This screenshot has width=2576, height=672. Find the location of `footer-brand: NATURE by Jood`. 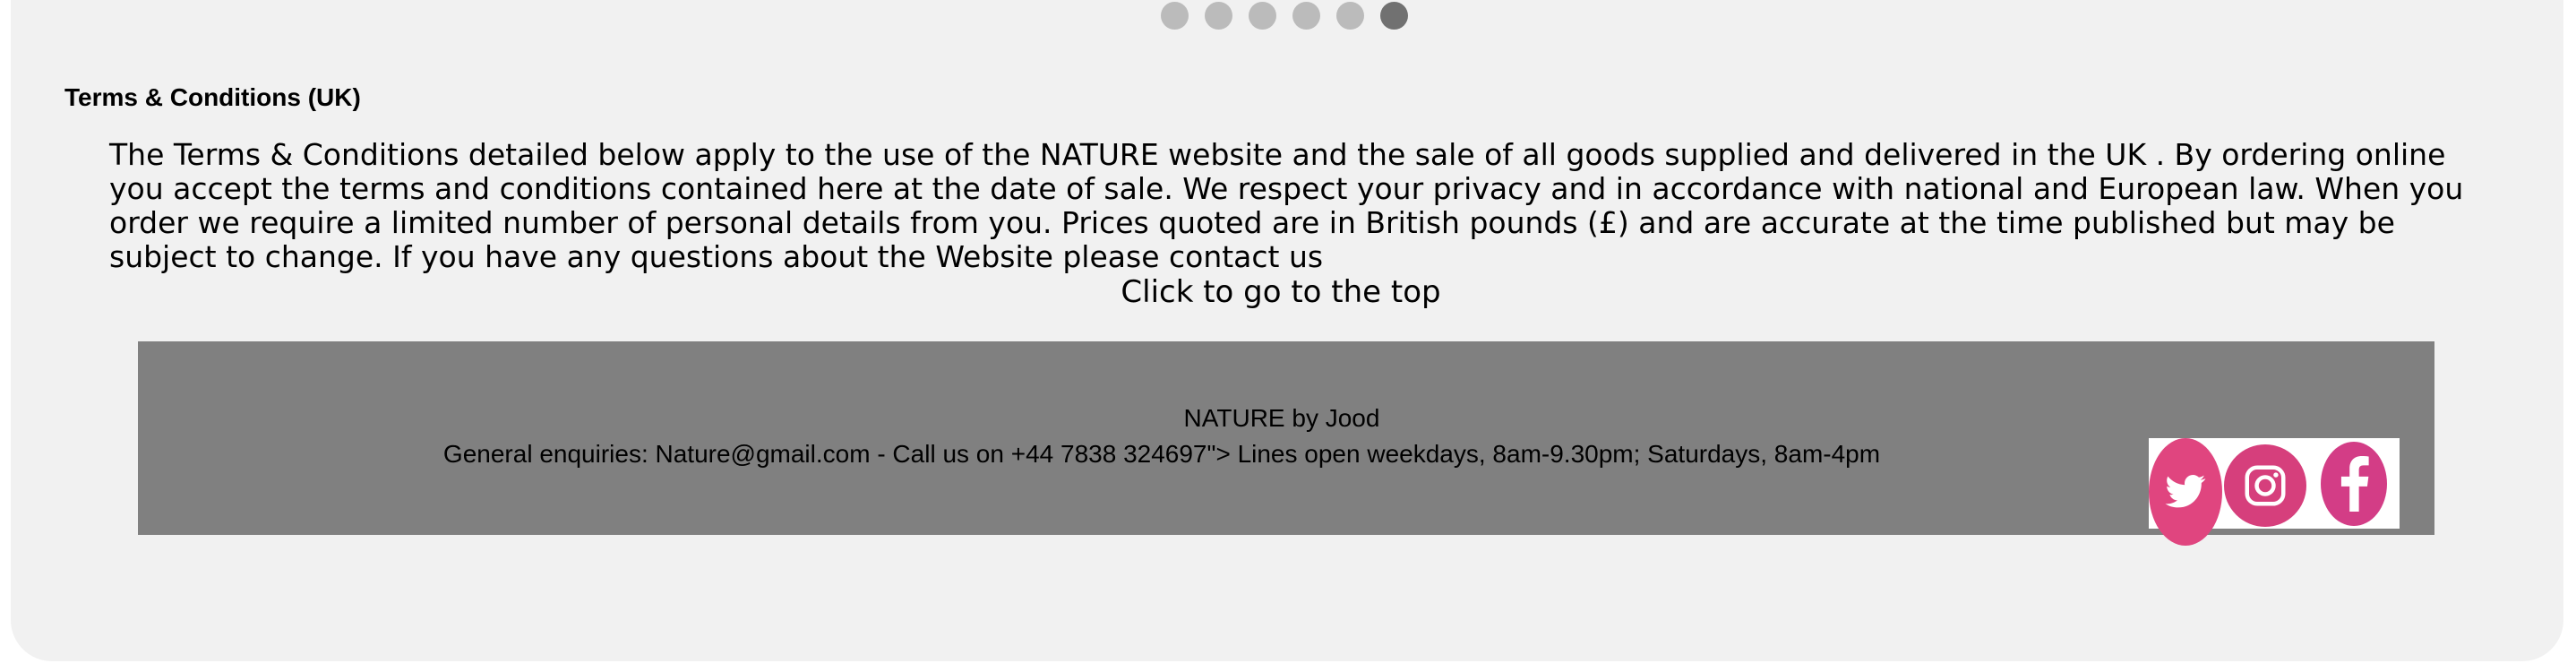

footer-brand: NATURE by Jood is located at coordinates (1281, 418).